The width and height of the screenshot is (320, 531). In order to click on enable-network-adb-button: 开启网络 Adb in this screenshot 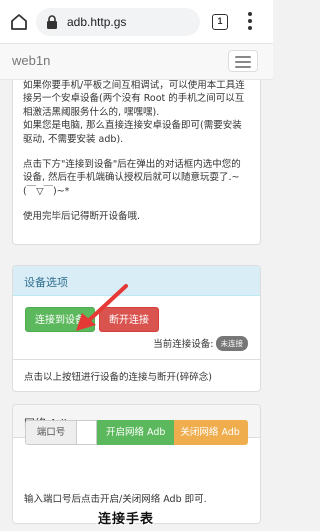, I will do `click(136, 432)`.